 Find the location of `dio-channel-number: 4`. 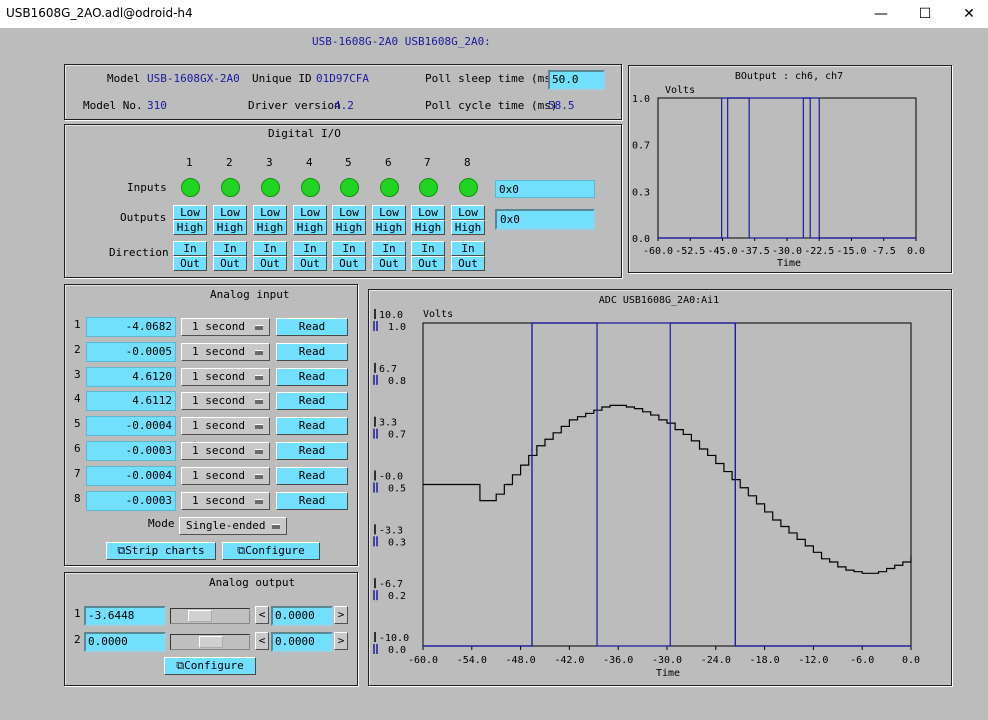

dio-channel-number: 4 is located at coordinates (309, 162).